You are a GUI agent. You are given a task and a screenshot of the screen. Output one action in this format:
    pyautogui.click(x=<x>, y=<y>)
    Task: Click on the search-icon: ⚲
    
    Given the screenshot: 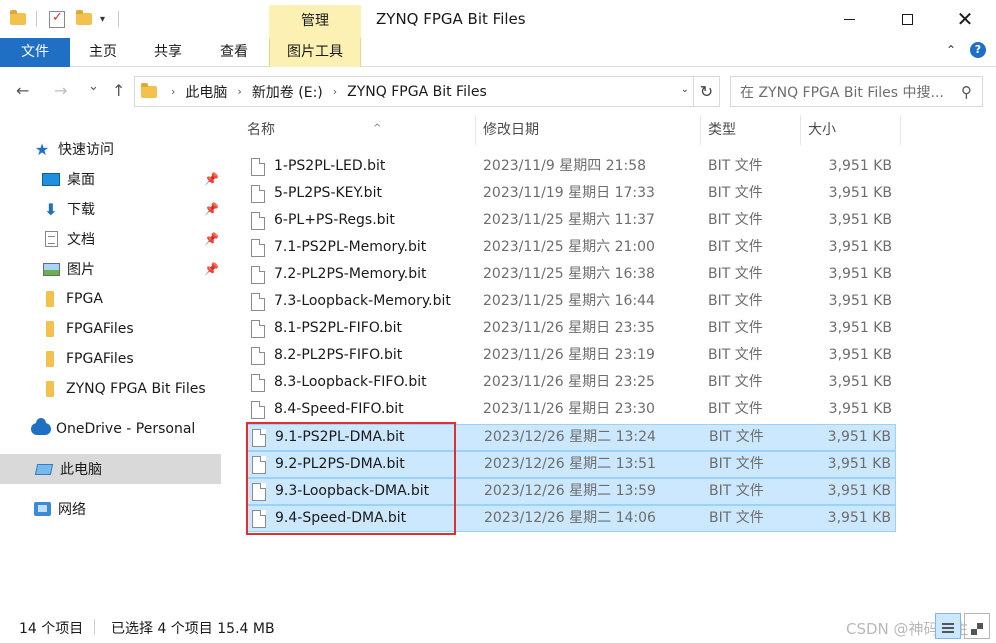 What is the action you would take?
    pyautogui.click(x=966, y=92)
    